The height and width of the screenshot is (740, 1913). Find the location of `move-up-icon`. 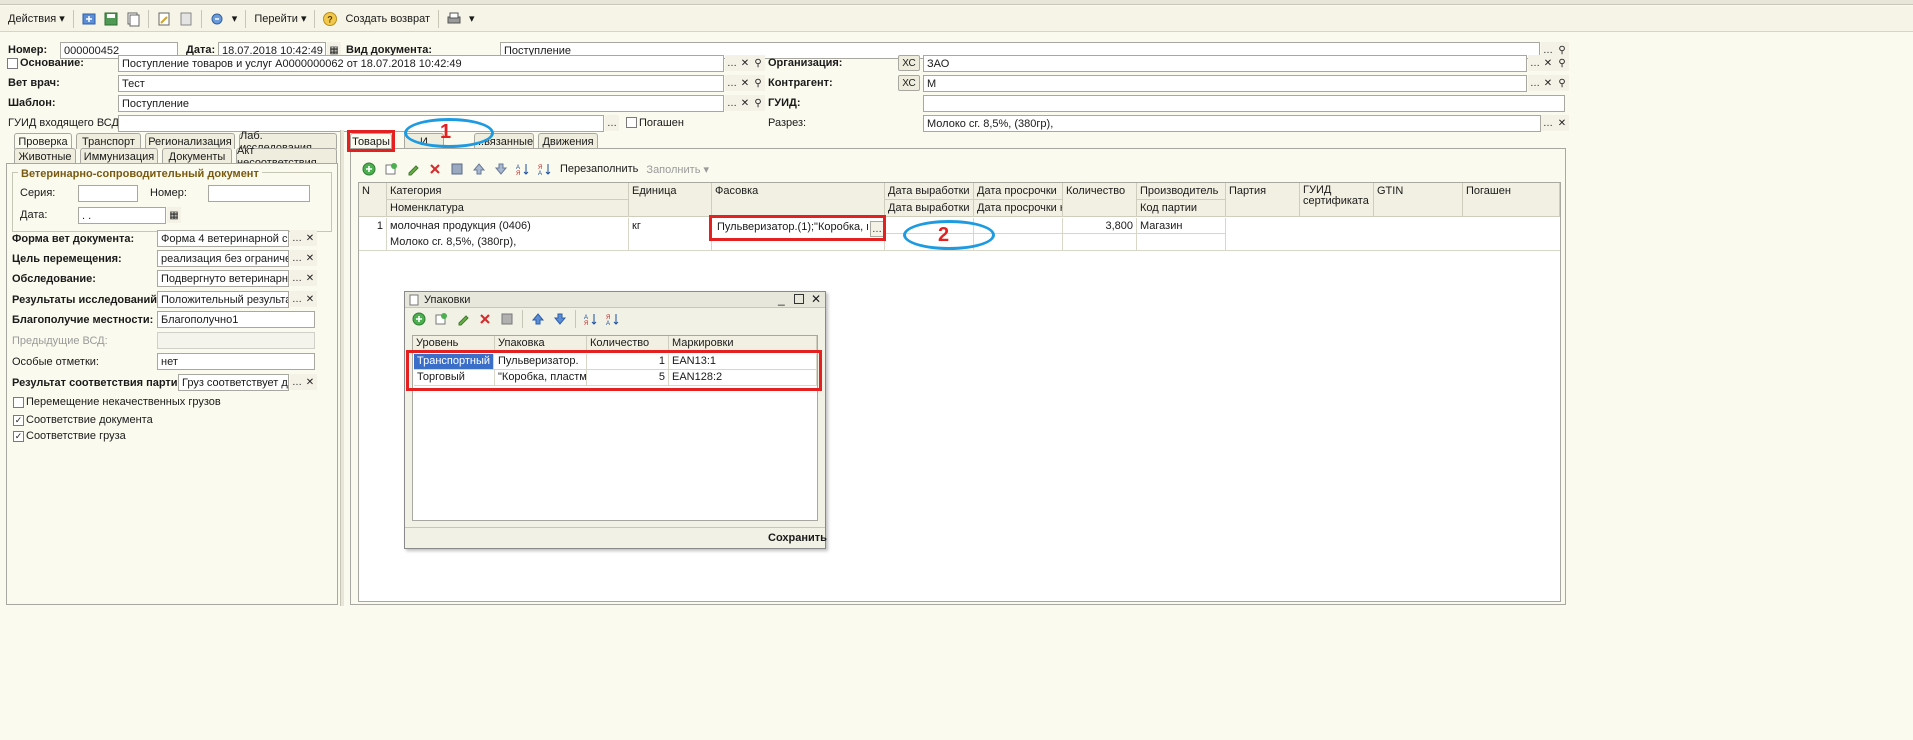

move-up-icon is located at coordinates (479, 169).